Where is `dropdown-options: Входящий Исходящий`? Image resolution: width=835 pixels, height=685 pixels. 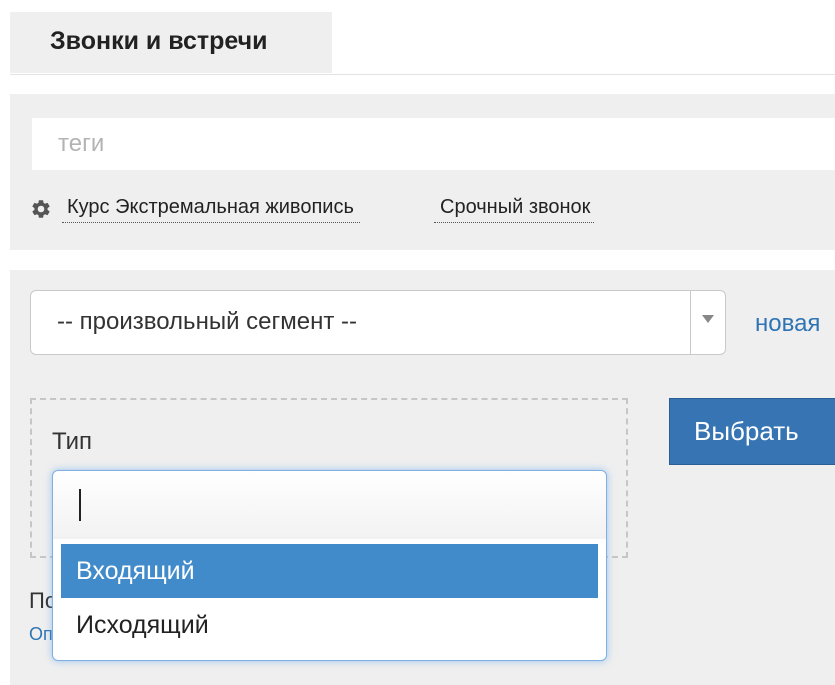 dropdown-options: Входящий Исходящий is located at coordinates (329, 598).